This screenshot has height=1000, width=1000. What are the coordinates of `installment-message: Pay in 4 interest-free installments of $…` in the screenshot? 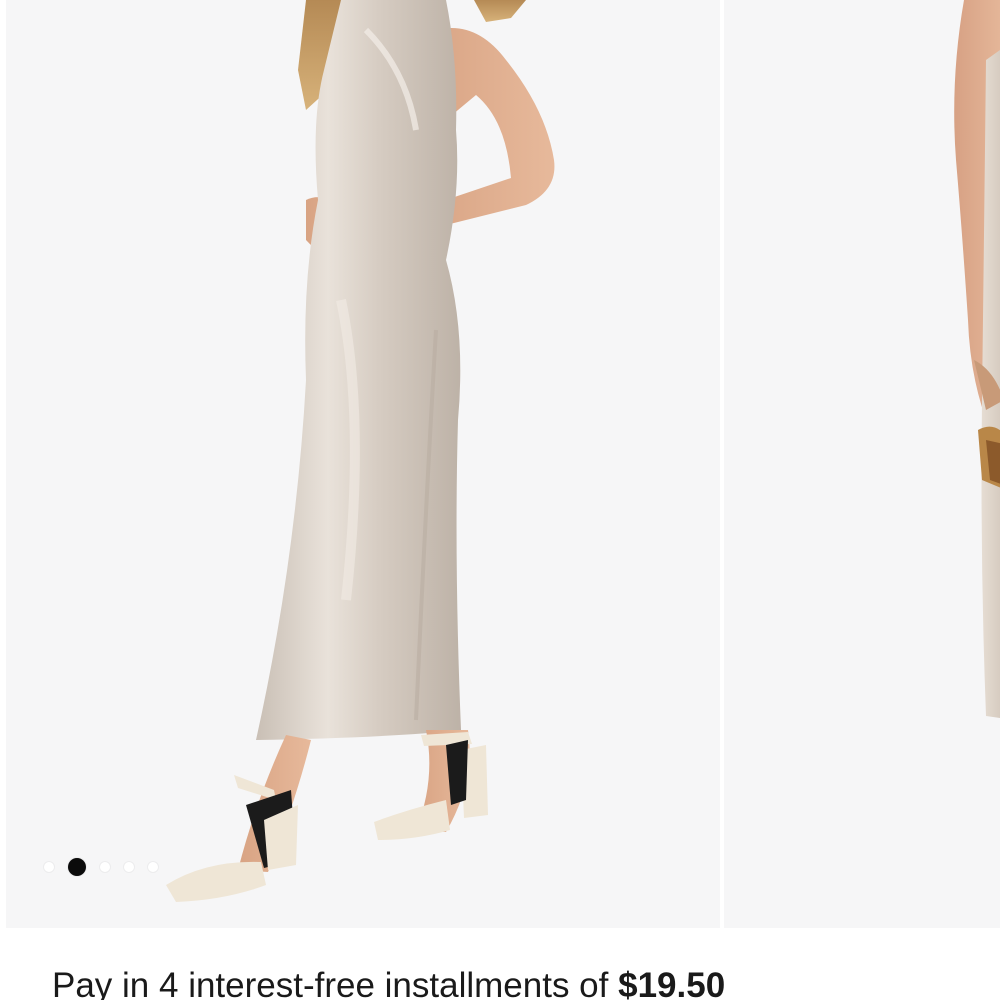 It's located at (388, 981).